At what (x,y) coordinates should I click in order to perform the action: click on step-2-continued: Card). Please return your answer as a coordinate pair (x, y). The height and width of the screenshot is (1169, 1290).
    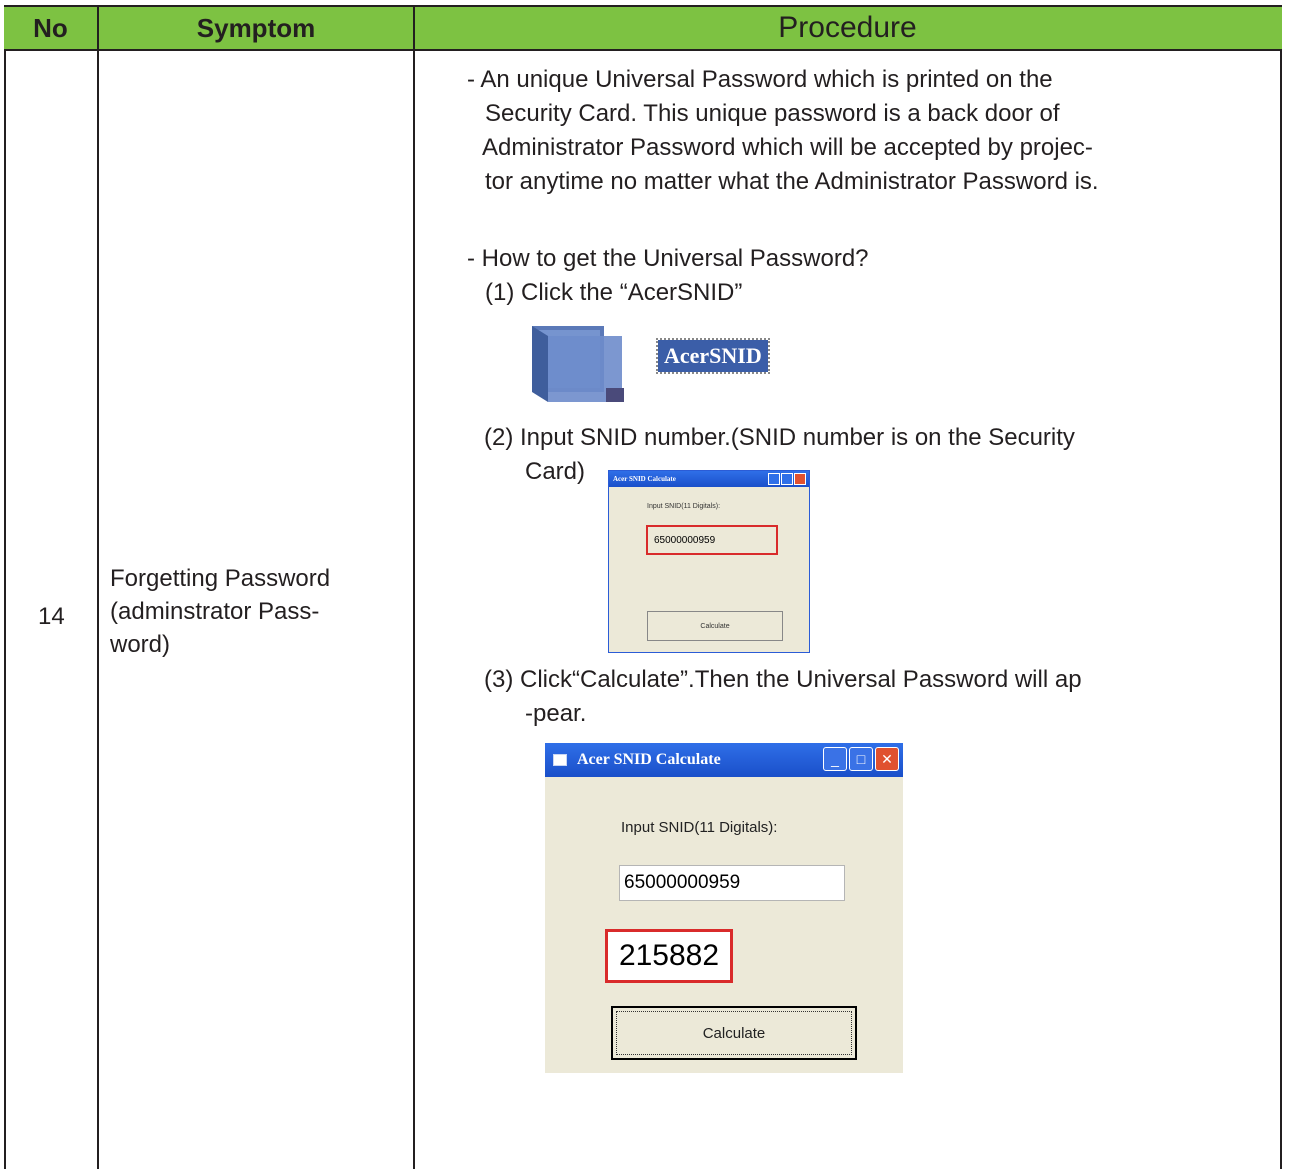
    Looking at the image, I should click on (555, 471).